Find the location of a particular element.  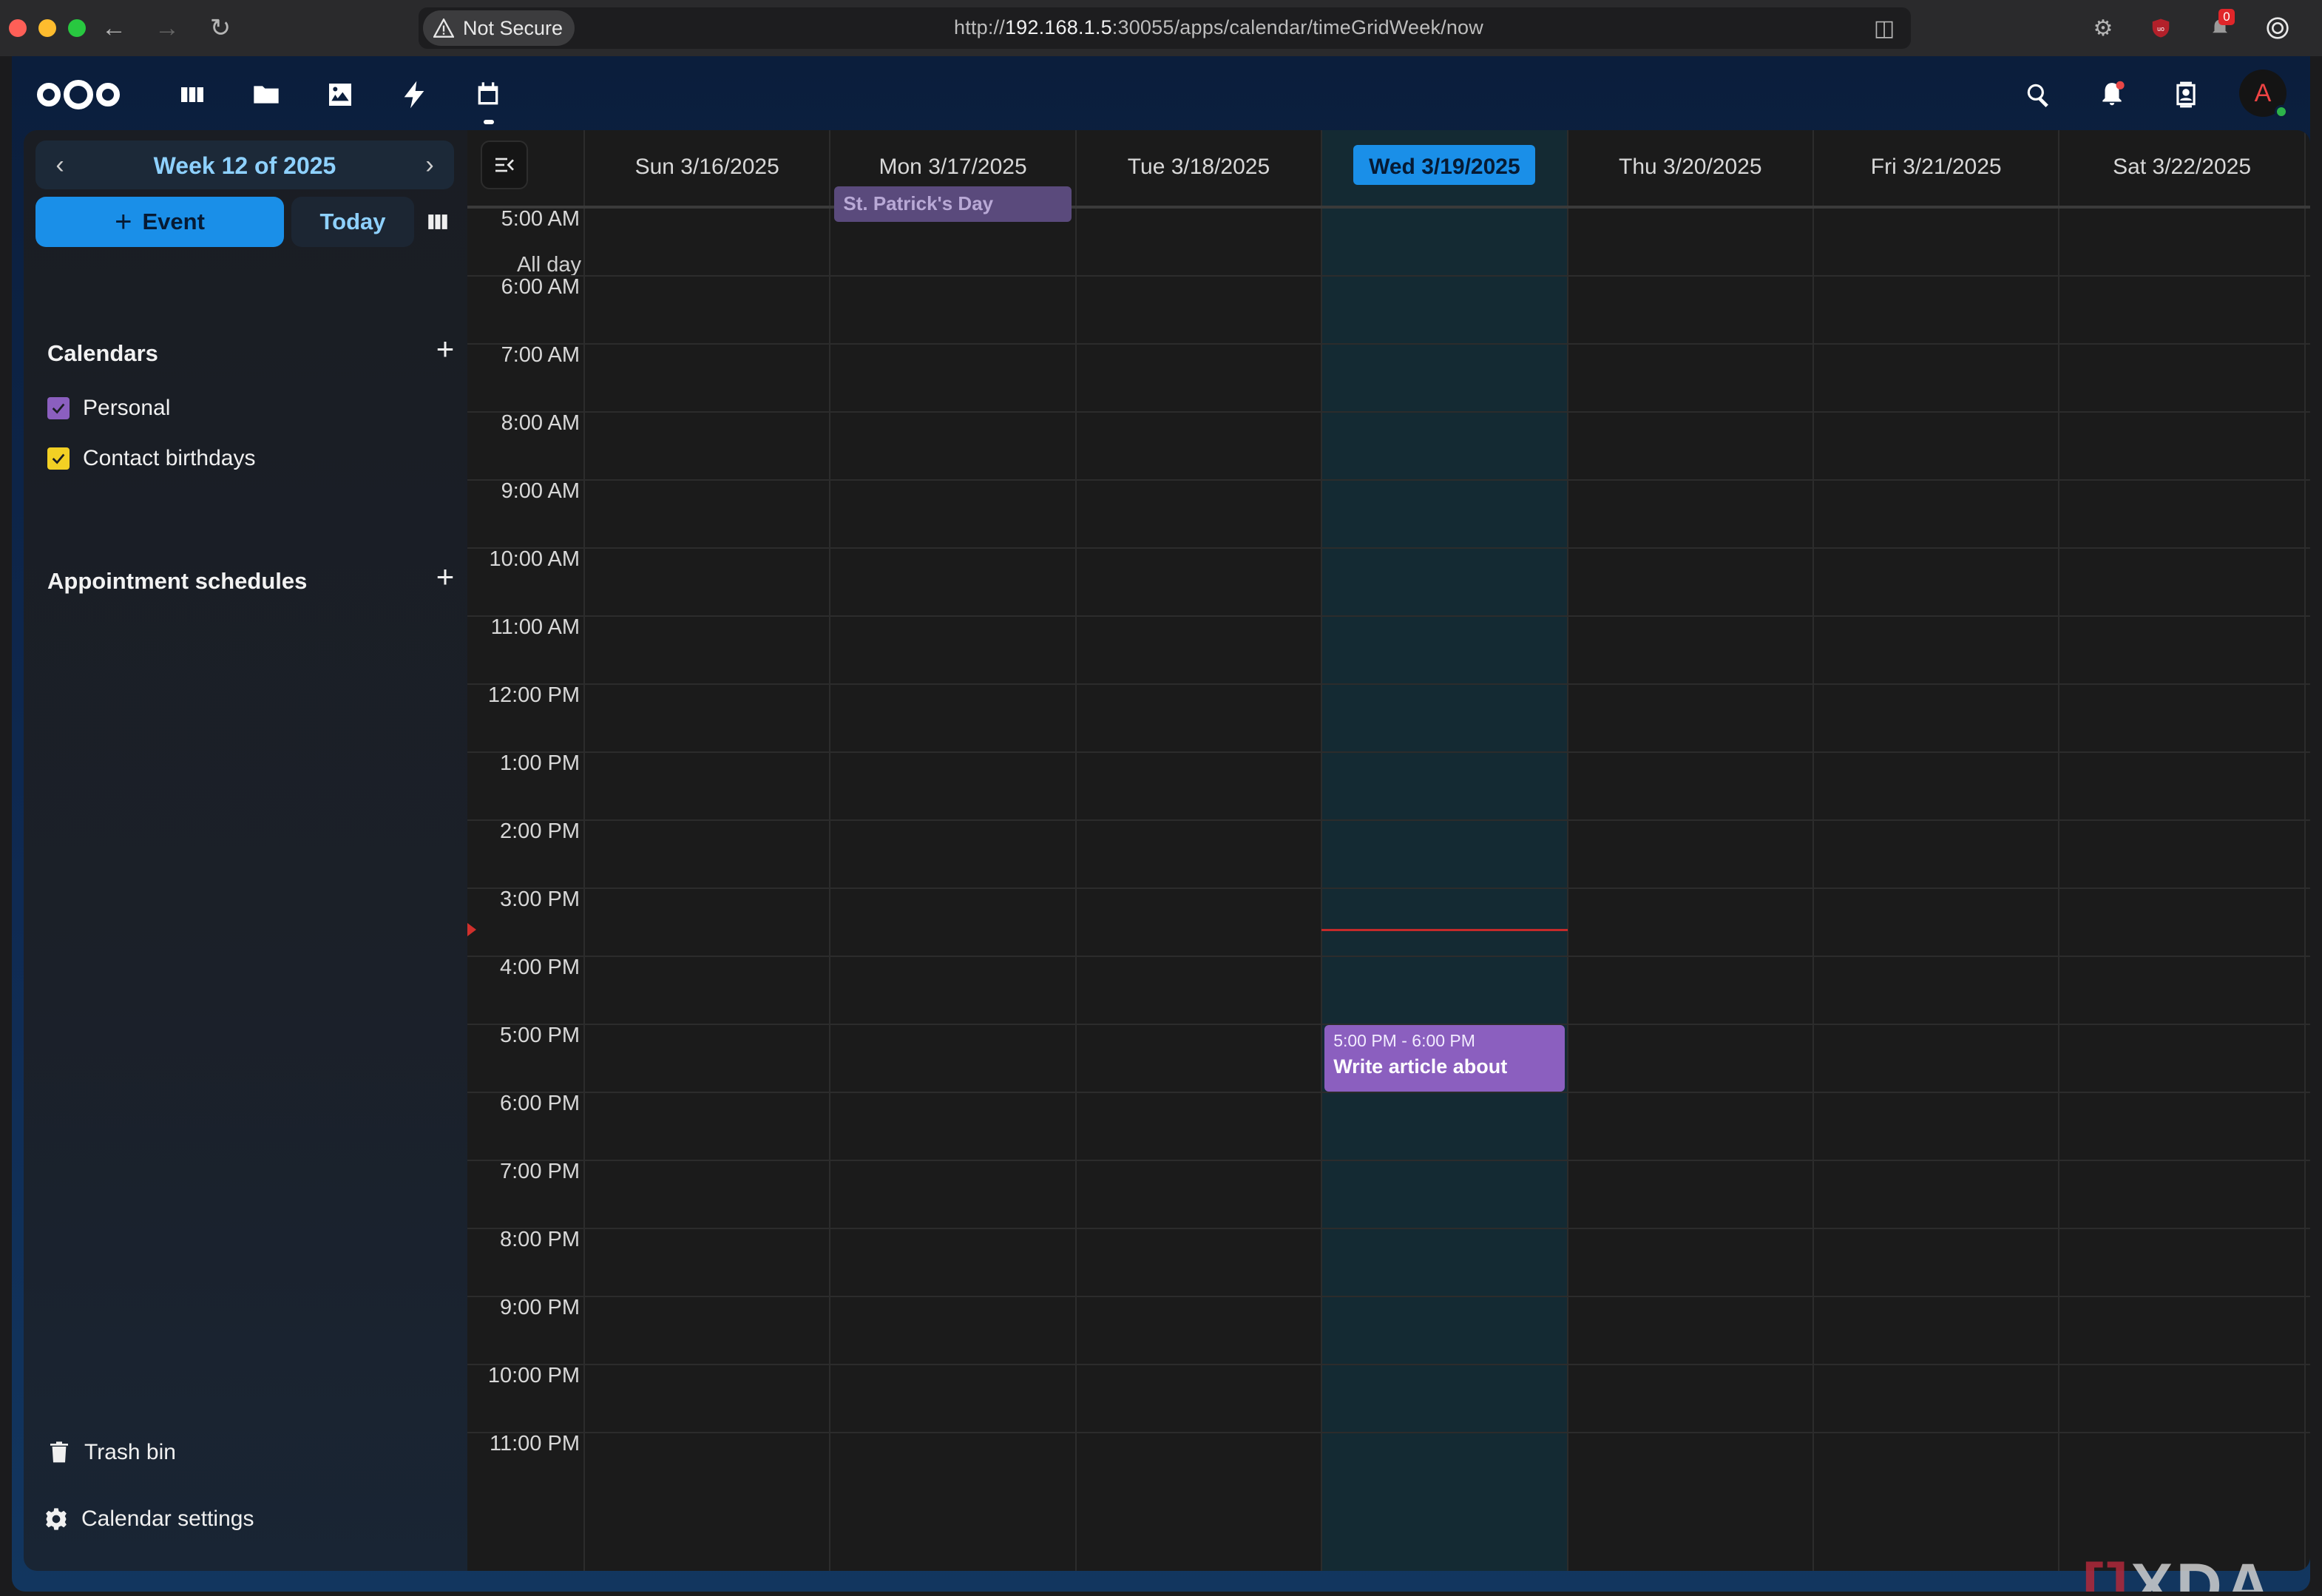

search-icon is located at coordinates (2038, 94).